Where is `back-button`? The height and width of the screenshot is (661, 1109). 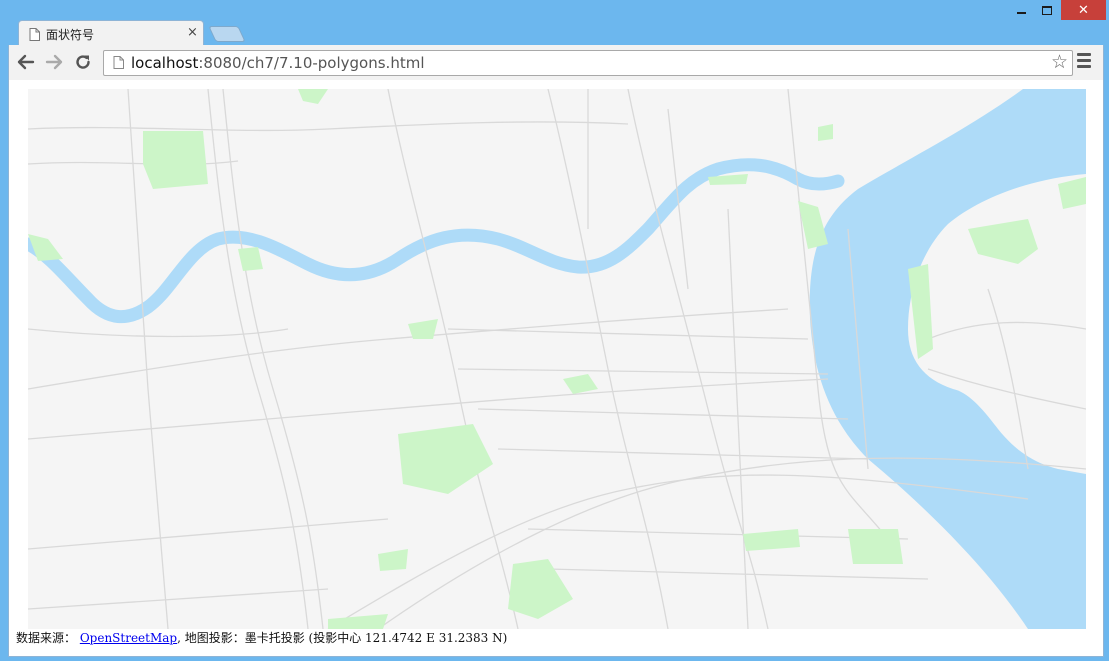
back-button is located at coordinates (26, 62).